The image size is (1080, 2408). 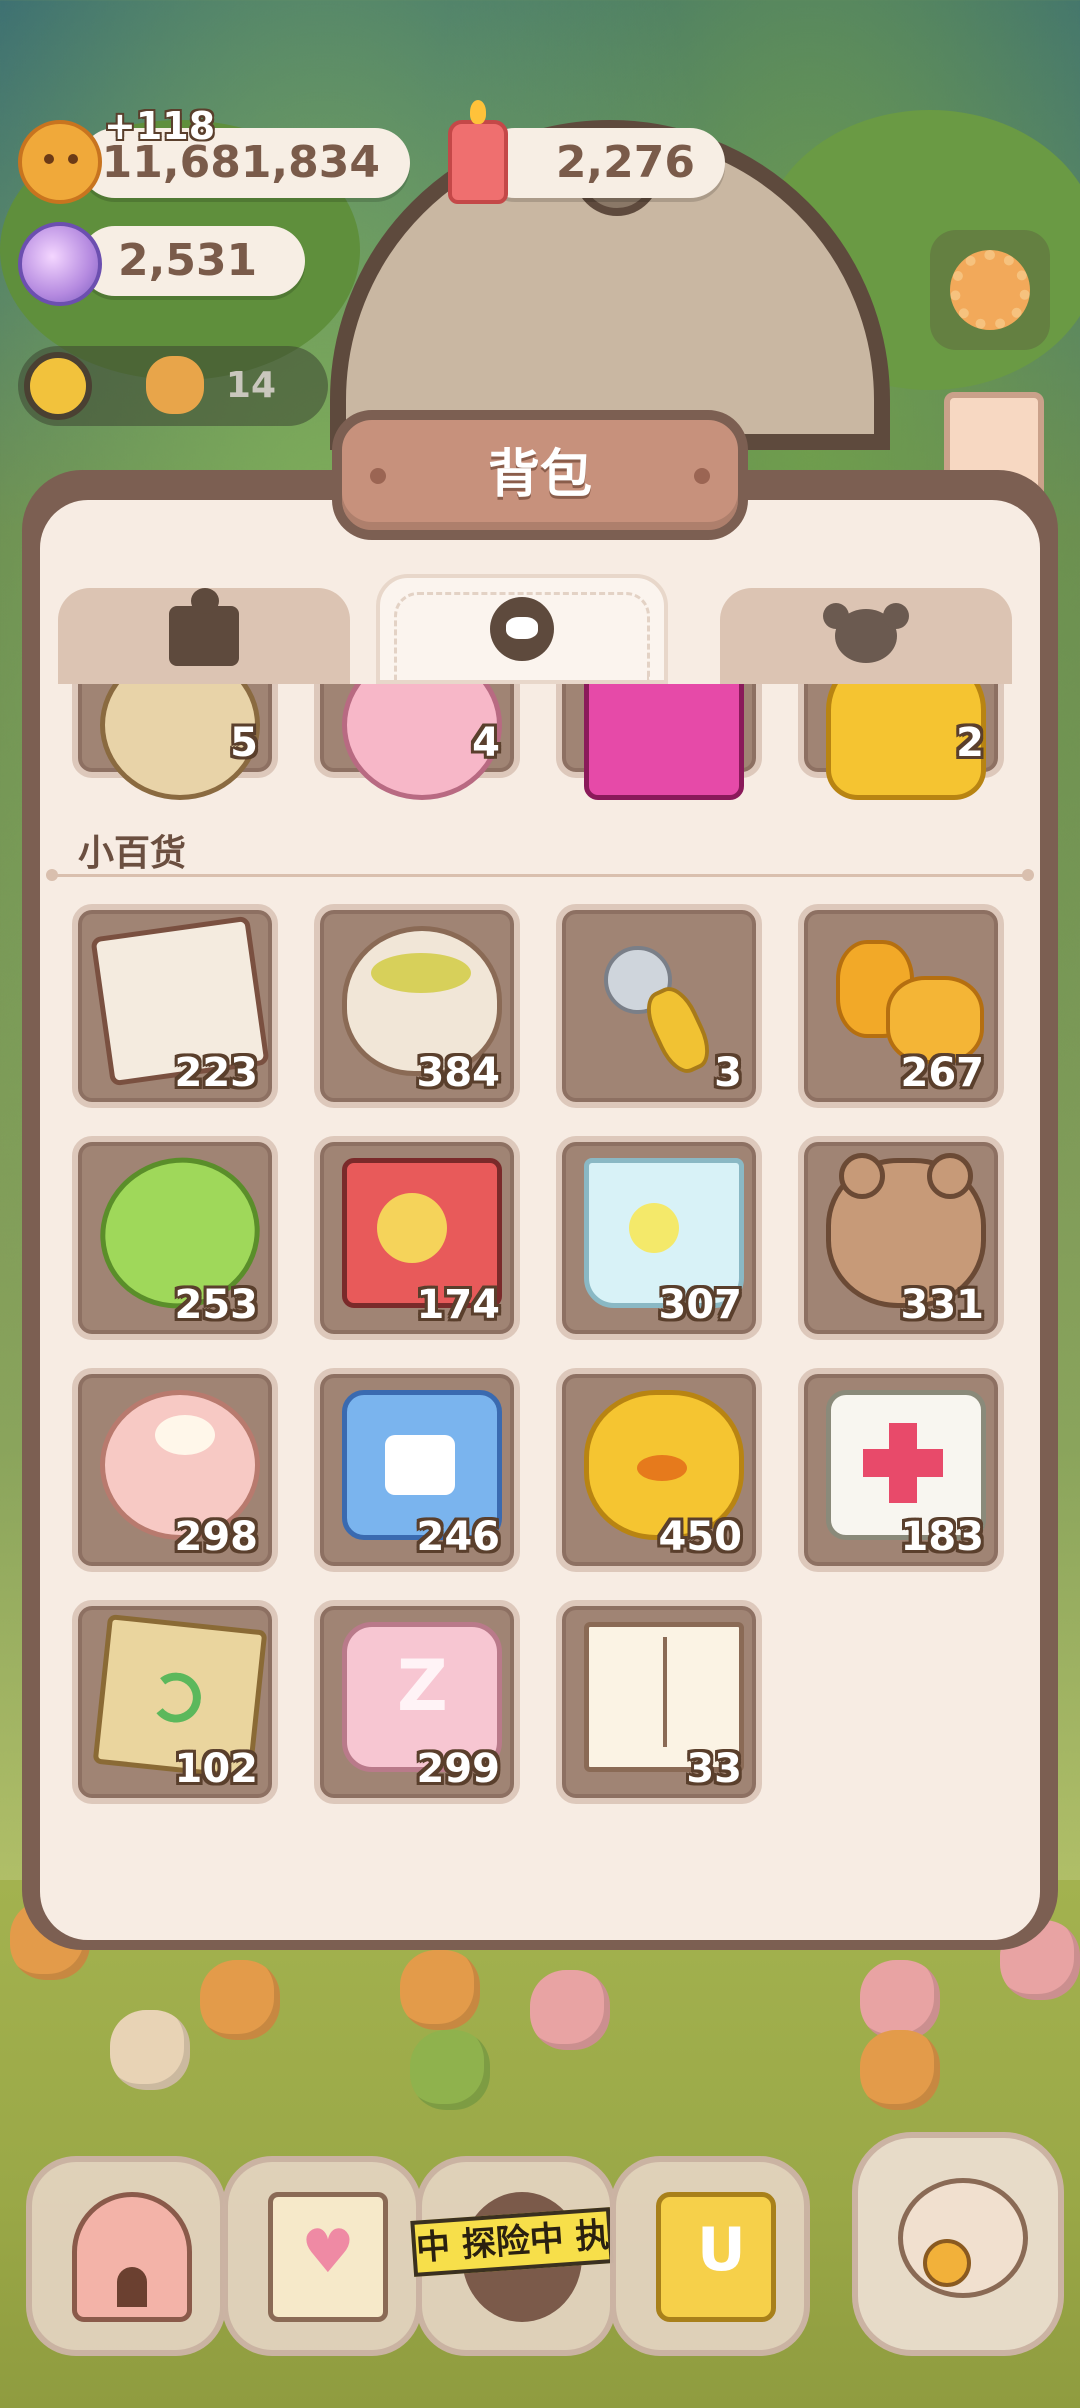 What do you see at coordinates (417, 1238) in the screenshot?
I see `item-slot-comic-book: 174` at bounding box center [417, 1238].